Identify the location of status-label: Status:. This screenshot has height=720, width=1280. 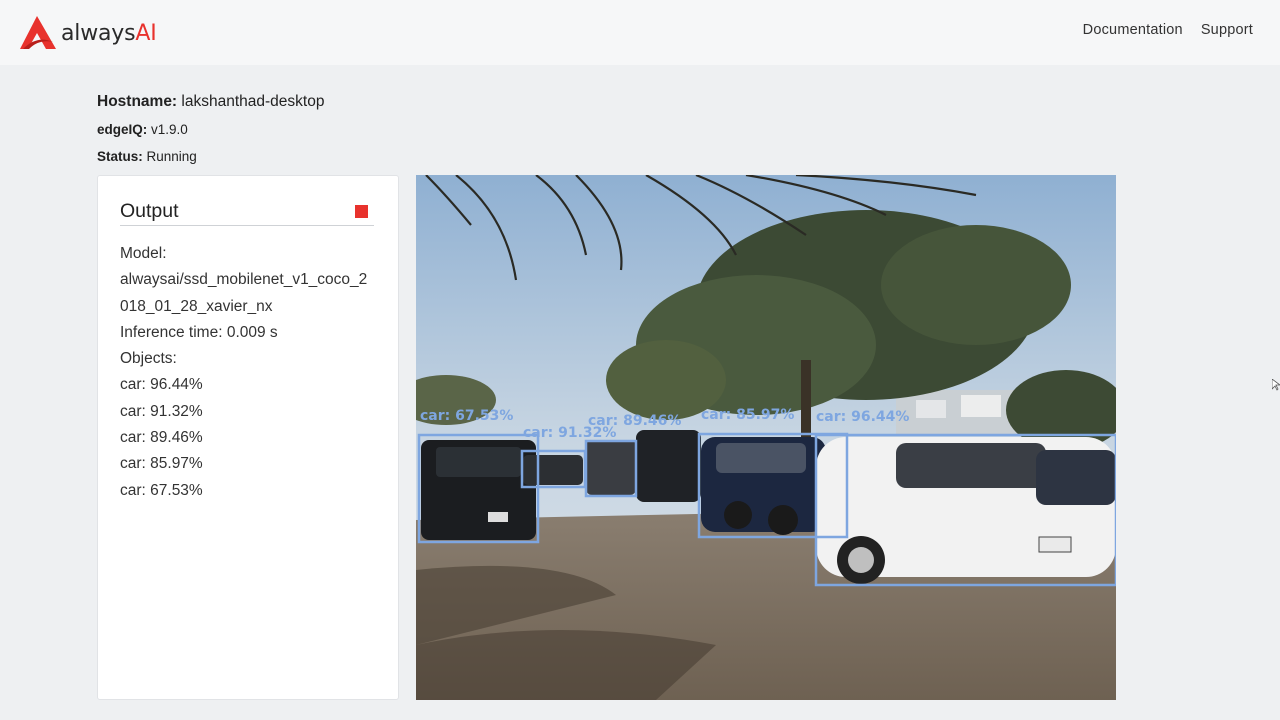
(120, 156).